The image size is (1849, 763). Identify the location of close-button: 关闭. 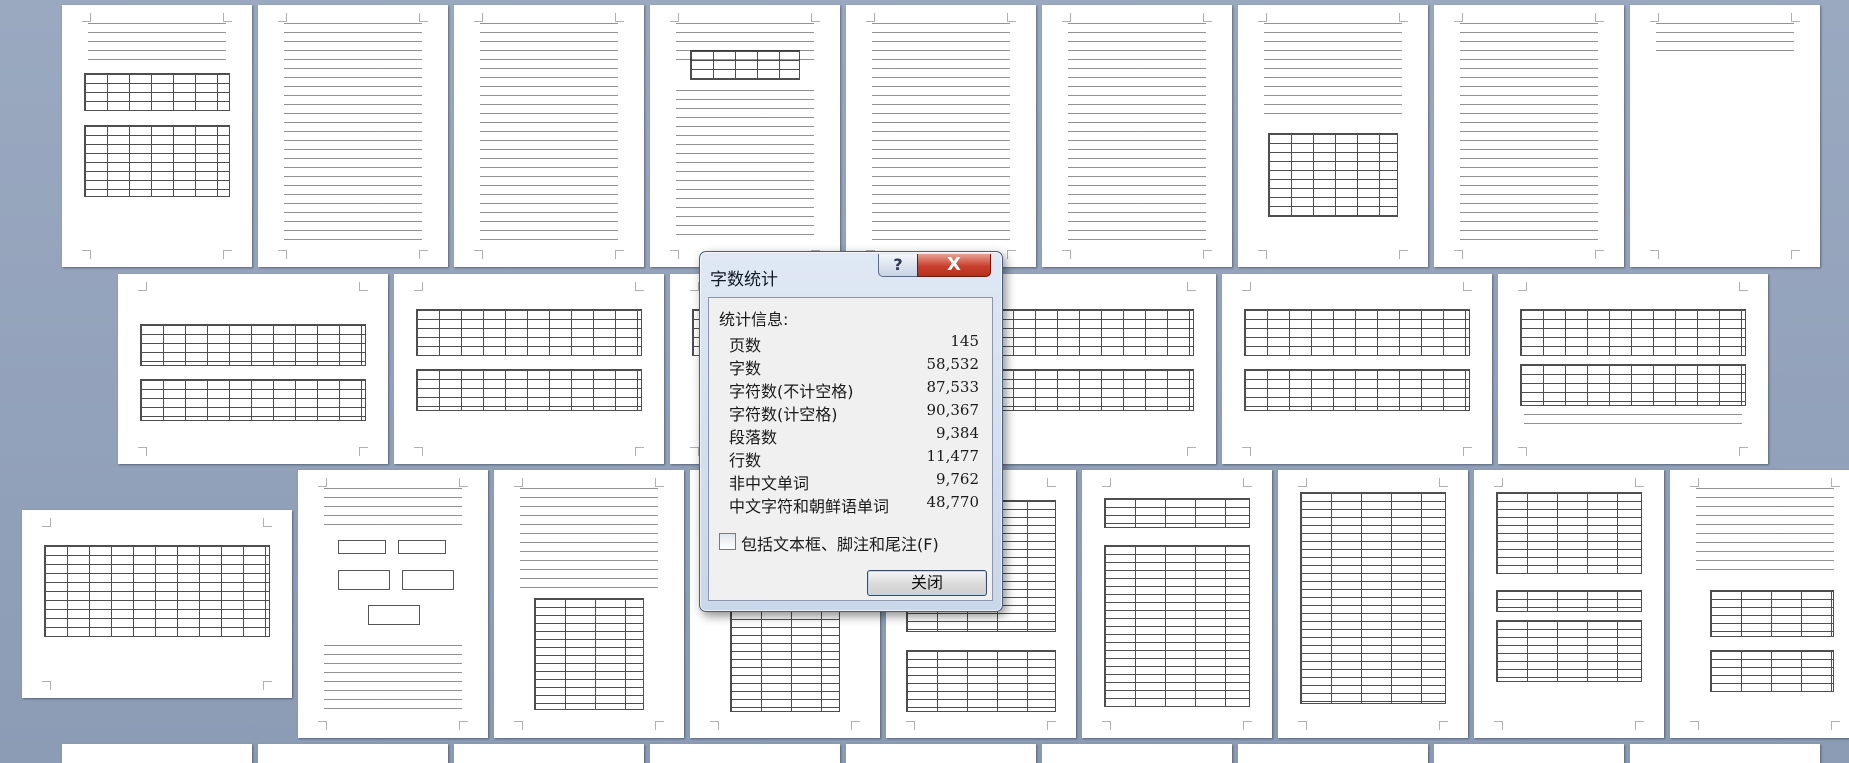
(927, 583).